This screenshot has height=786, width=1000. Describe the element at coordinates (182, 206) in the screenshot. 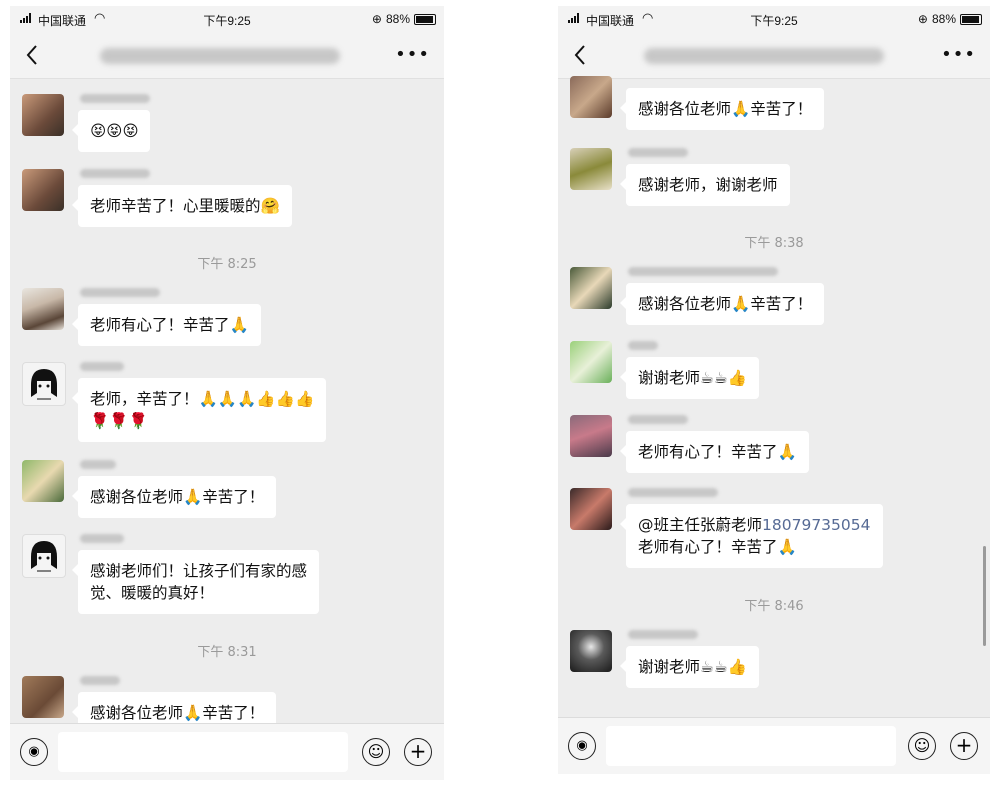

I see `message-bubble: 老师辛苦了！心里暖暖的🤗` at that location.